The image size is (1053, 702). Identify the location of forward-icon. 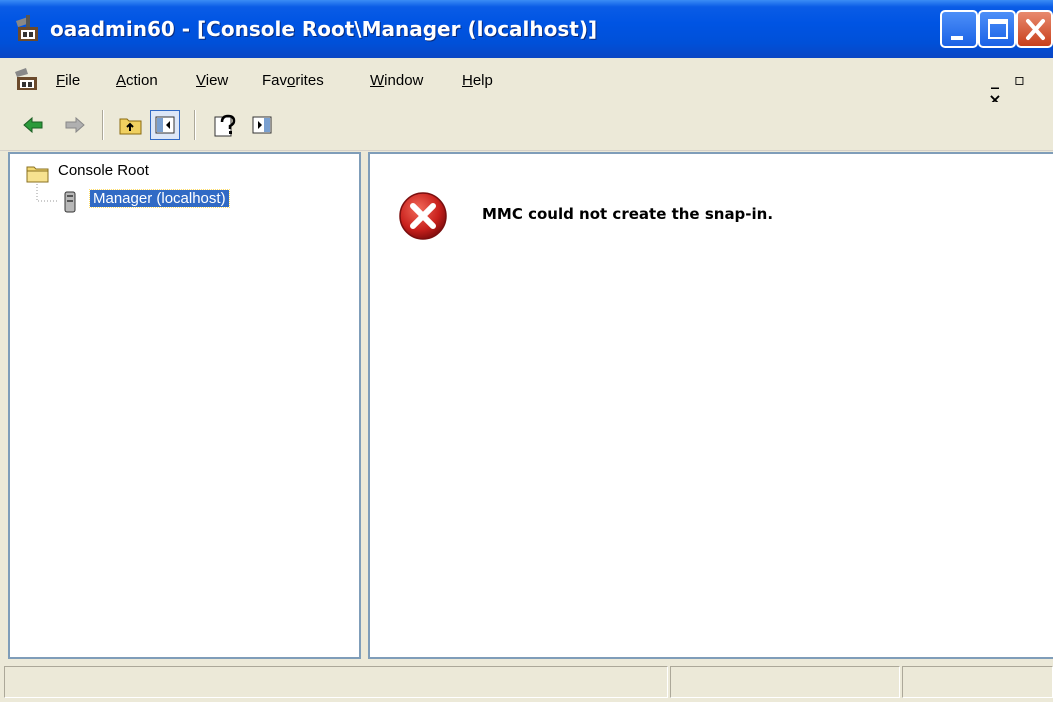
(75, 125).